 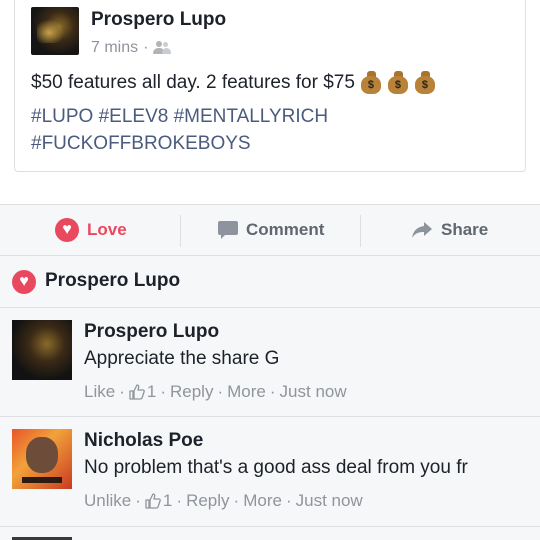 What do you see at coordinates (114, 48) in the screenshot?
I see `post-time: 7 mins` at bounding box center [114, 48].